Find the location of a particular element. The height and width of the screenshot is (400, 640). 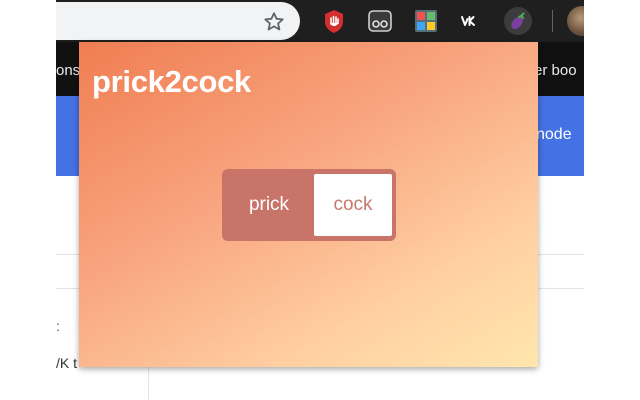

toggle-option-prick: prick is located at coordinates (269, 205).